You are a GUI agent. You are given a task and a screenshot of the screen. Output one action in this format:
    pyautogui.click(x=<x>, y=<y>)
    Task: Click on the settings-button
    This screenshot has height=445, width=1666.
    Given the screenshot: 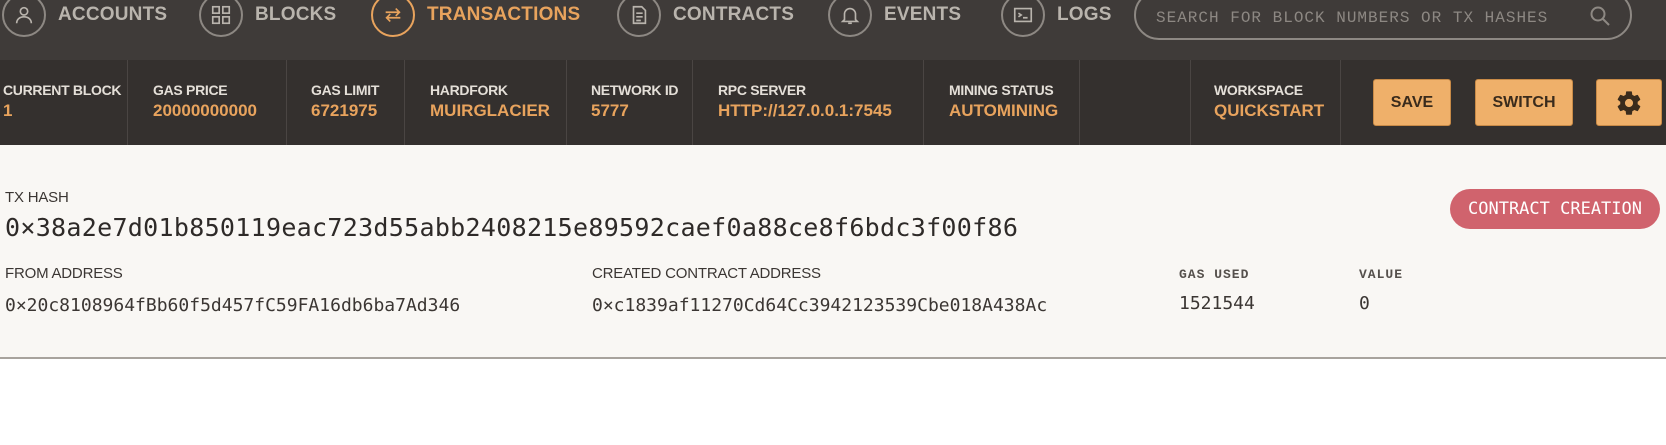 What is the action you would take?
    pyautogui.click(x=1629, y=102)
    